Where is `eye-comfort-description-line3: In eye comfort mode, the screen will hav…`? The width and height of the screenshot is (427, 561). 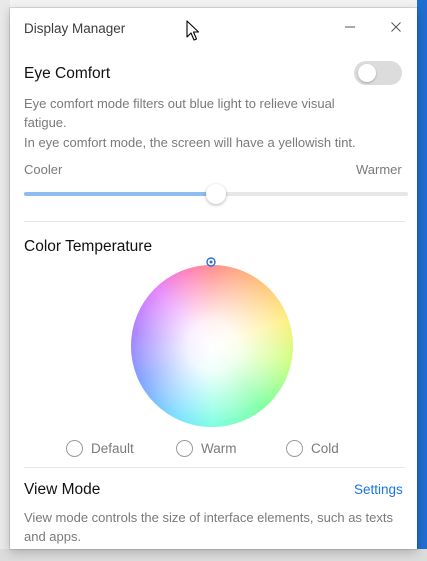 eye-comfort-description-line3: In eye comfort mode, the screen will hav… is located at coordinates (190, 142).